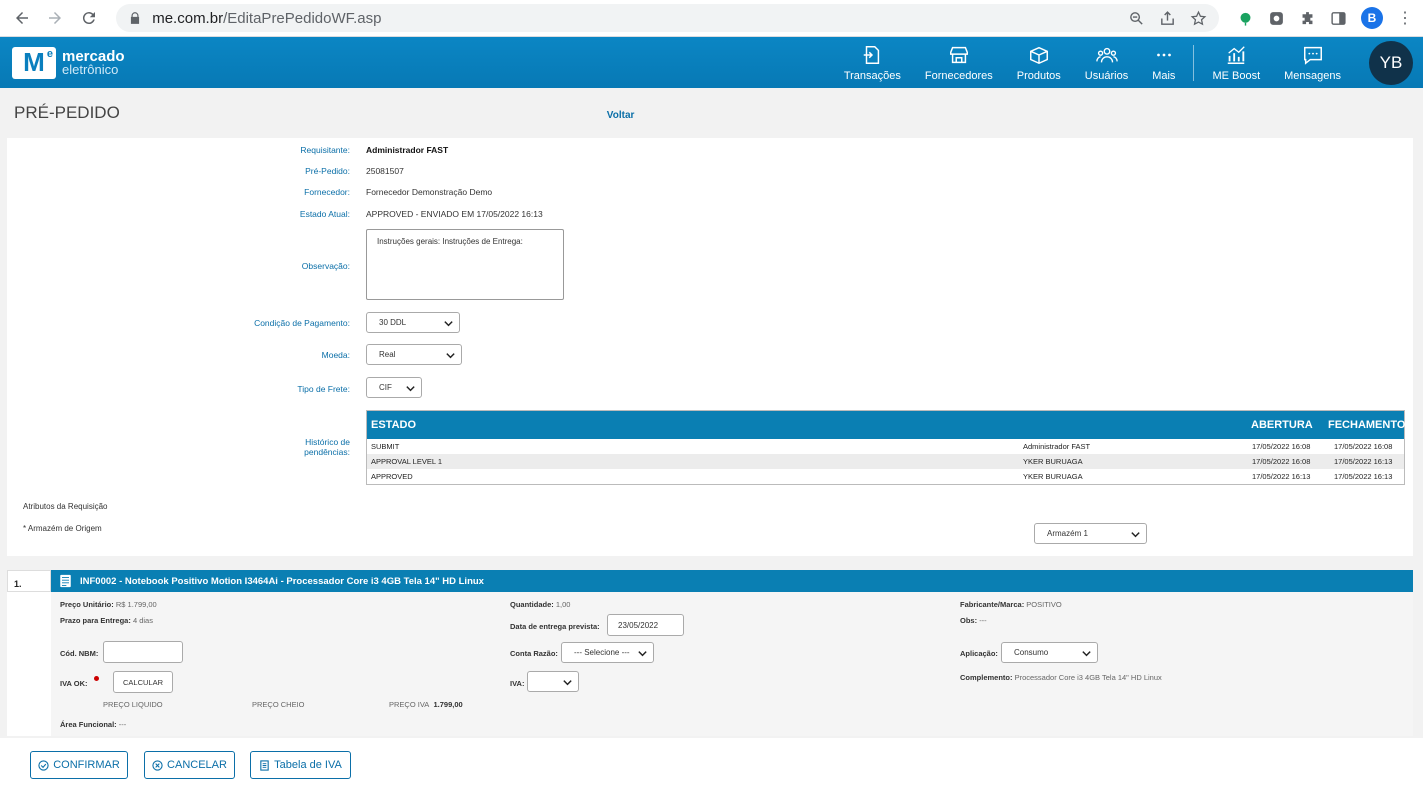  Describe the element at coordinates (1067, 533) in the screenshot. I see `armazem-value: Armazém 1` at that location.